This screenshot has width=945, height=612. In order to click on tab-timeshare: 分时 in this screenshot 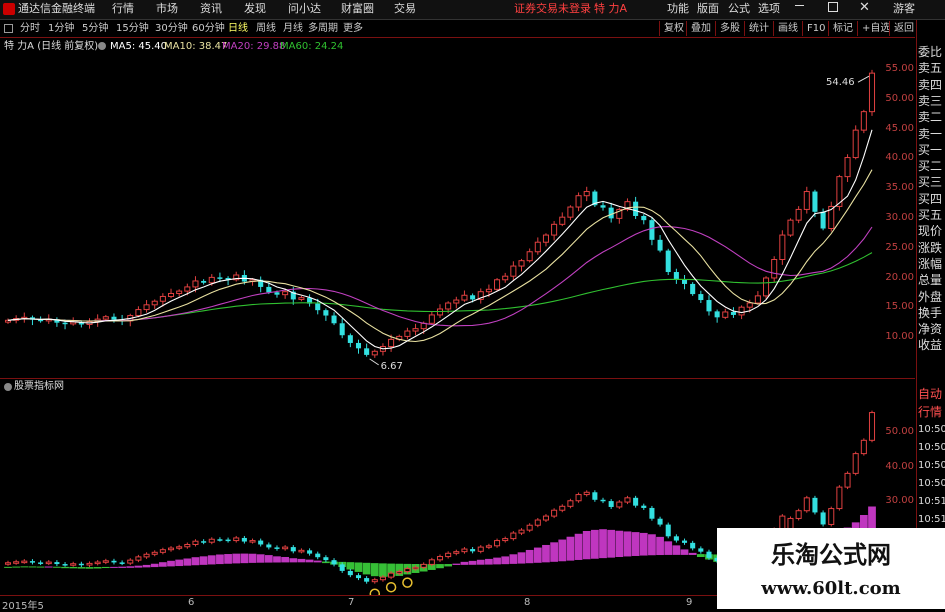, I will do `click(30, 28)`.